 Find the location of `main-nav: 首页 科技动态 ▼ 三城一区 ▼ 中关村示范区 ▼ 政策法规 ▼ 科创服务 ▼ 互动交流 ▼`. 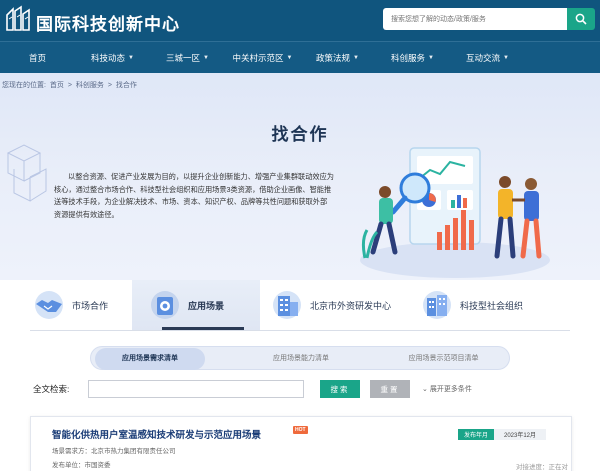

main-nav: 首页 科技动态 ▼ 三城一区 ▼ 中关村示范区 ▼ 政策法规 ▼ 科创服务 ▼ 互动交流 ▼ is located at coordinates (300, 57).